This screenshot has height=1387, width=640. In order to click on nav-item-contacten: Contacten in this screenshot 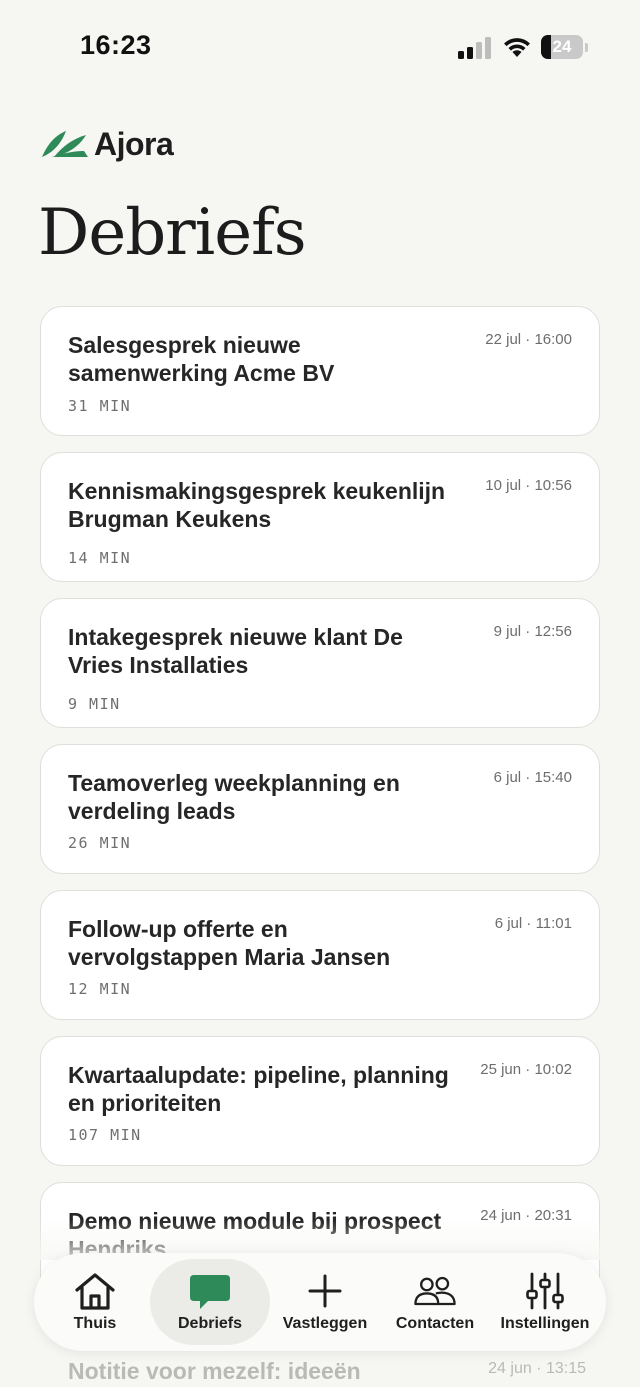, I will do `click(435, 1302)`.